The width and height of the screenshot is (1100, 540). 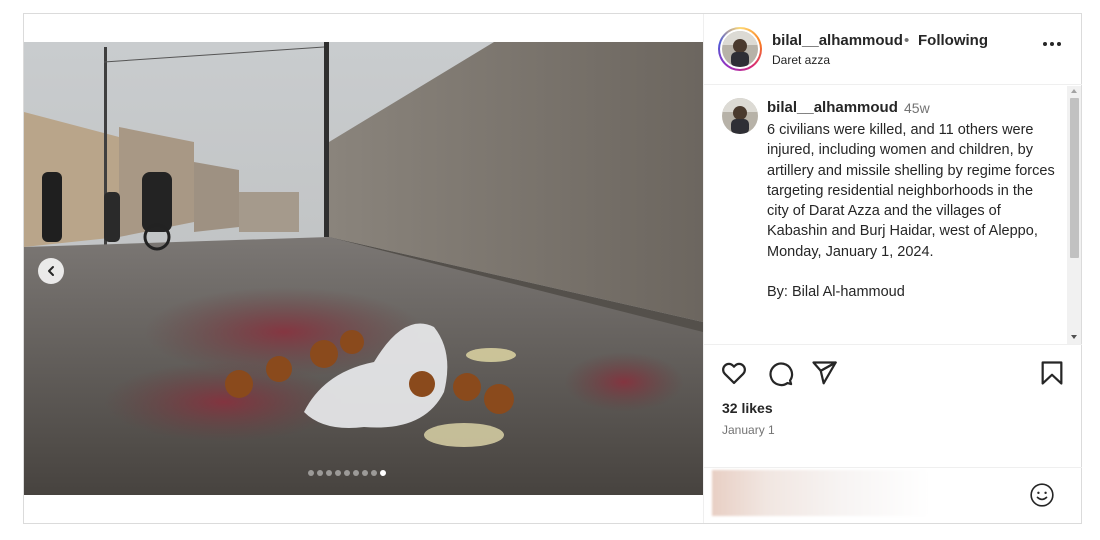 I want to click on post-date: January 1, so click(x=748, y=430).